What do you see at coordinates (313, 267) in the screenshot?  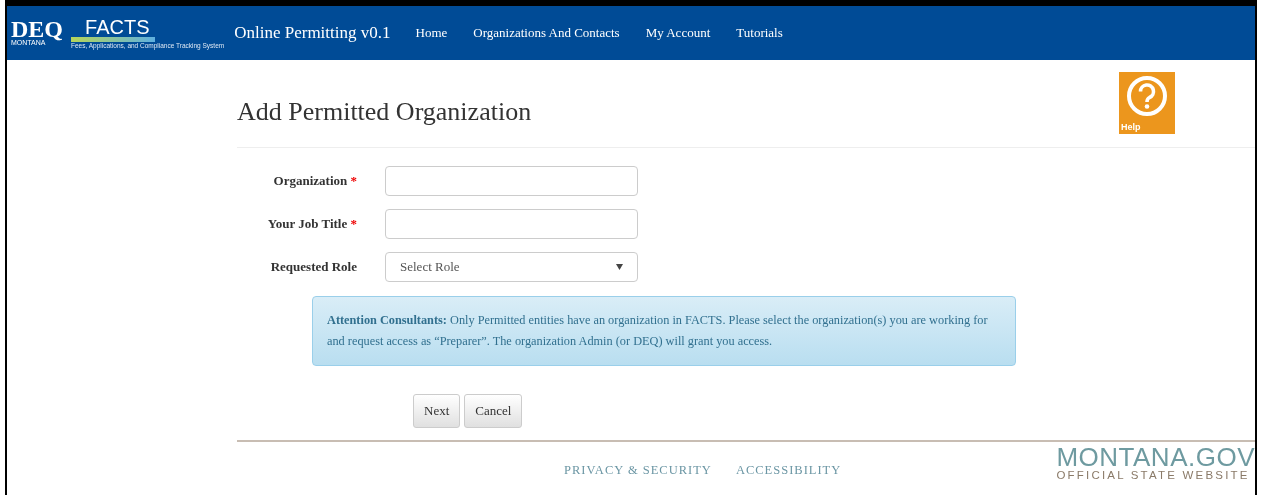 I see `field-label: Requested Role` at bounding box center [313, 267].